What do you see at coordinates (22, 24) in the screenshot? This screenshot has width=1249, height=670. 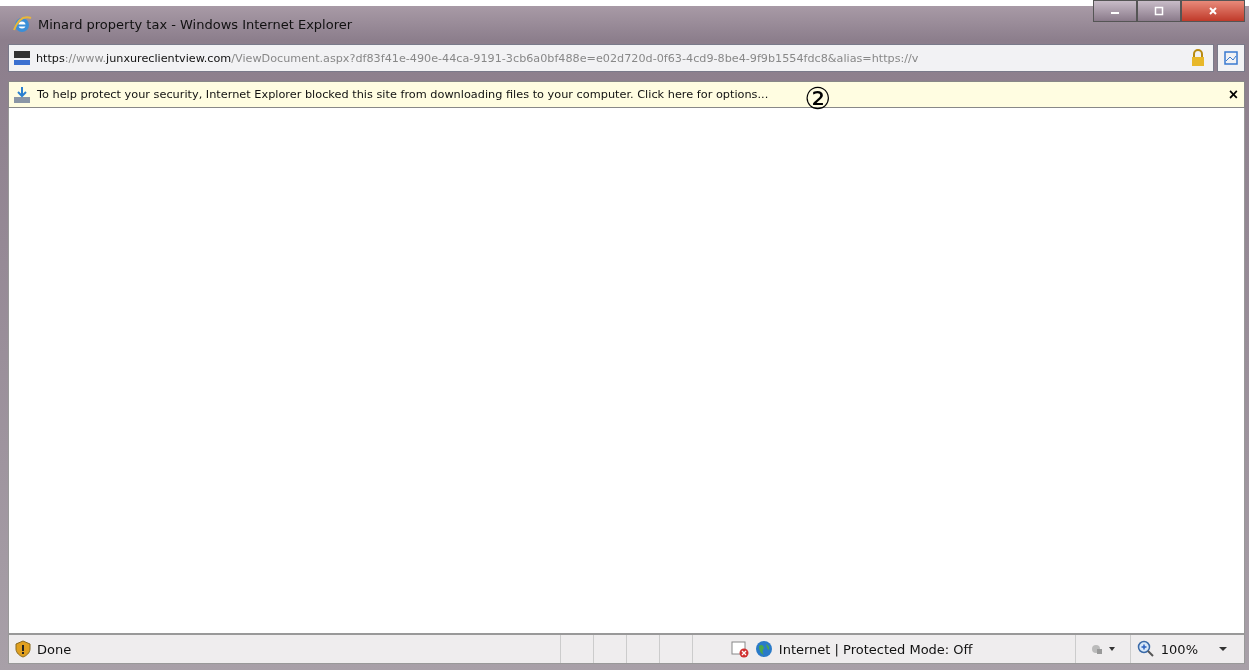 I see `browser-logo-icon` at bounding box center [22, 24].